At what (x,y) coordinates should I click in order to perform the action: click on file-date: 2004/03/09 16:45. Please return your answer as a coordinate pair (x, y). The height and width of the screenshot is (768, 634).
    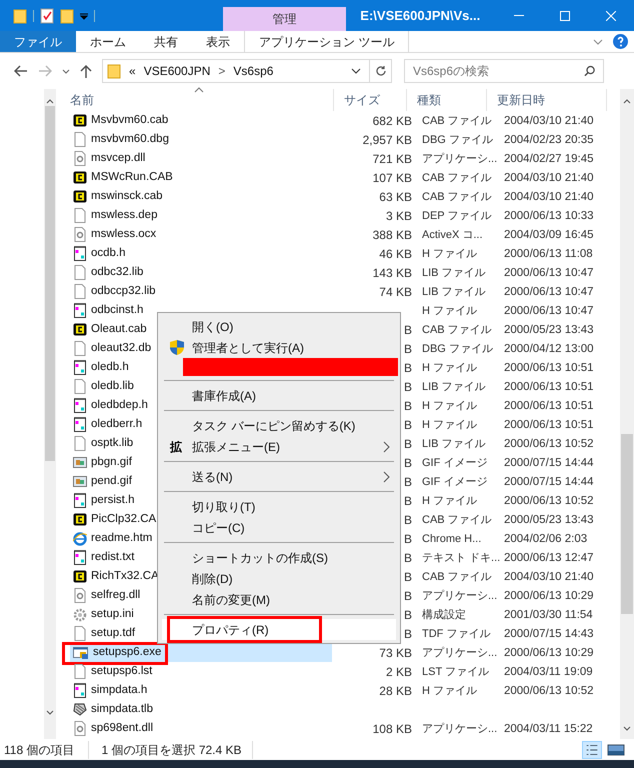
    Looking at the image, I should click on (549, 234).